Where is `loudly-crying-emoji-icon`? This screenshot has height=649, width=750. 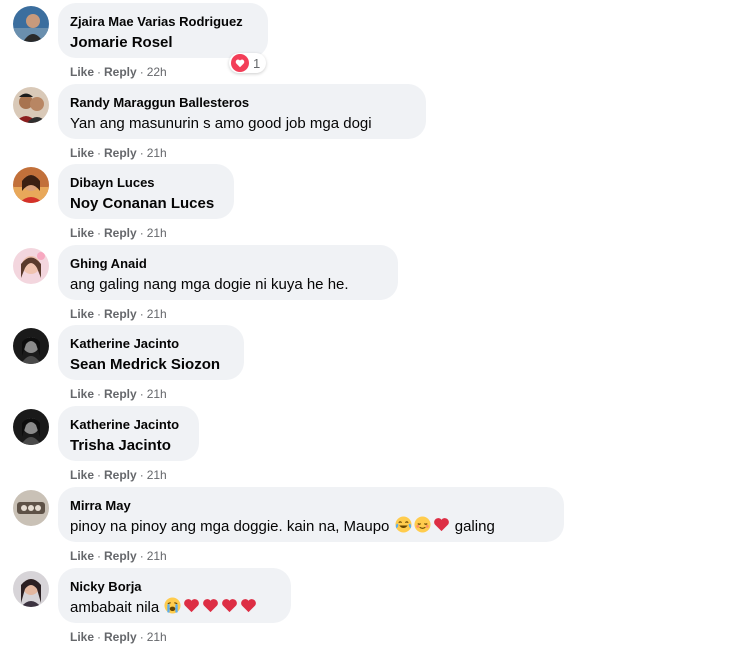
loudly-crying-emoji-icon is located at coordinates (172, 608).